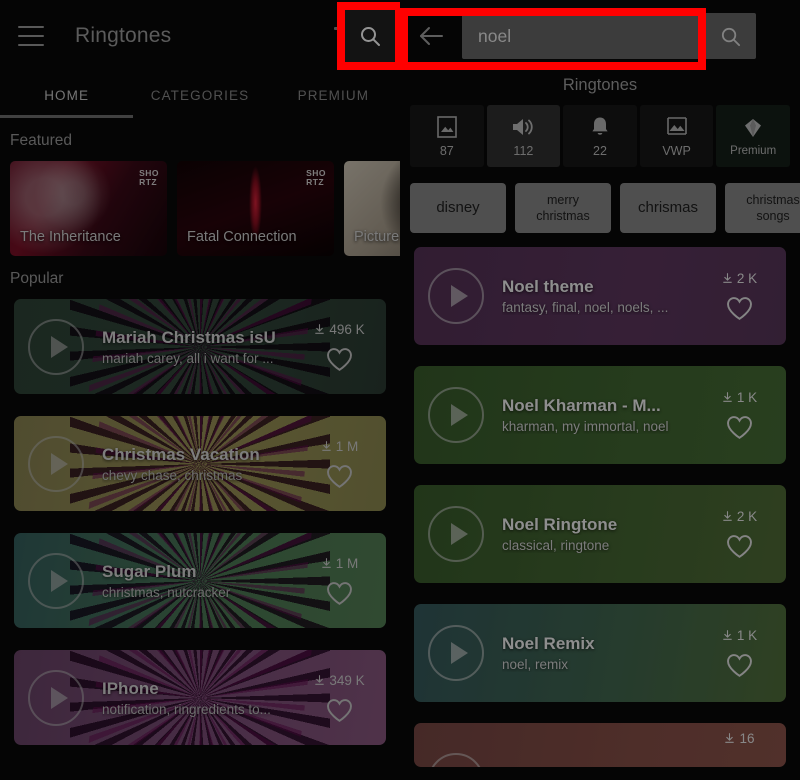  Describe the element at coordinates (446, 150) in the screenshot. I see `filter-tab-label: 87` at that location.